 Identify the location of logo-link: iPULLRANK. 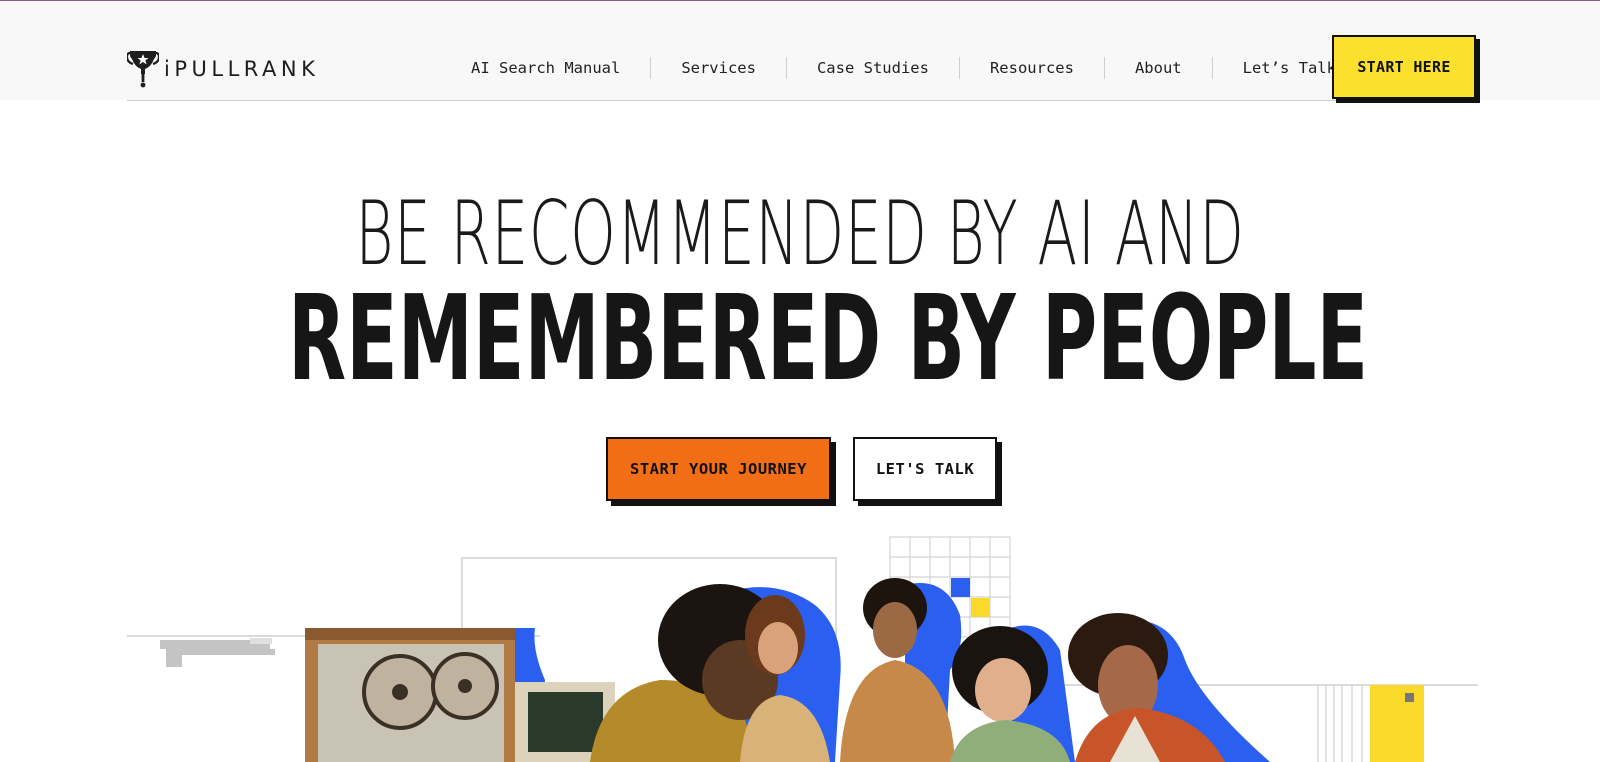
(223, 68).